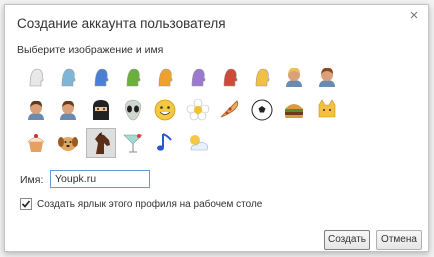 This screenshot has width=434, height=257. What do you see at coordinates (100, 179) in the screenshot?
I see `name-input` at bounding box center [100, 179].